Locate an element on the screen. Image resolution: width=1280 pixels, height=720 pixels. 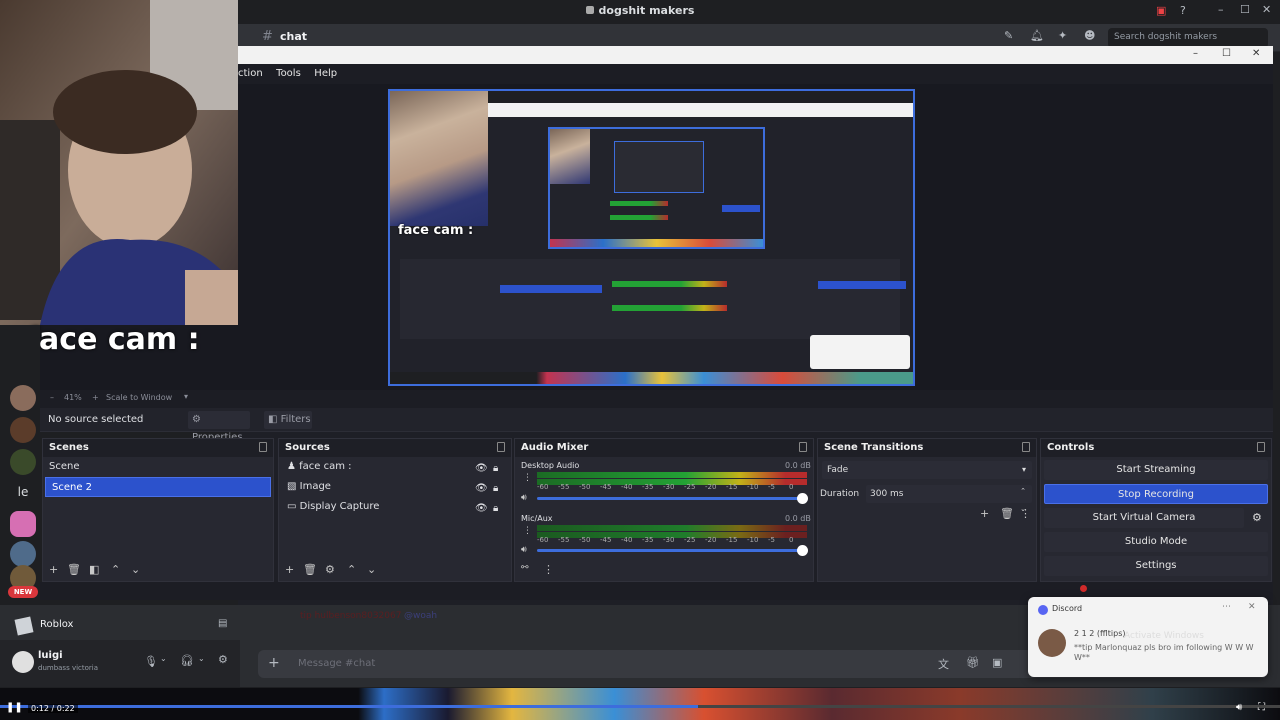
meter-tick-label: -5 is located at coordinates (771, 487).